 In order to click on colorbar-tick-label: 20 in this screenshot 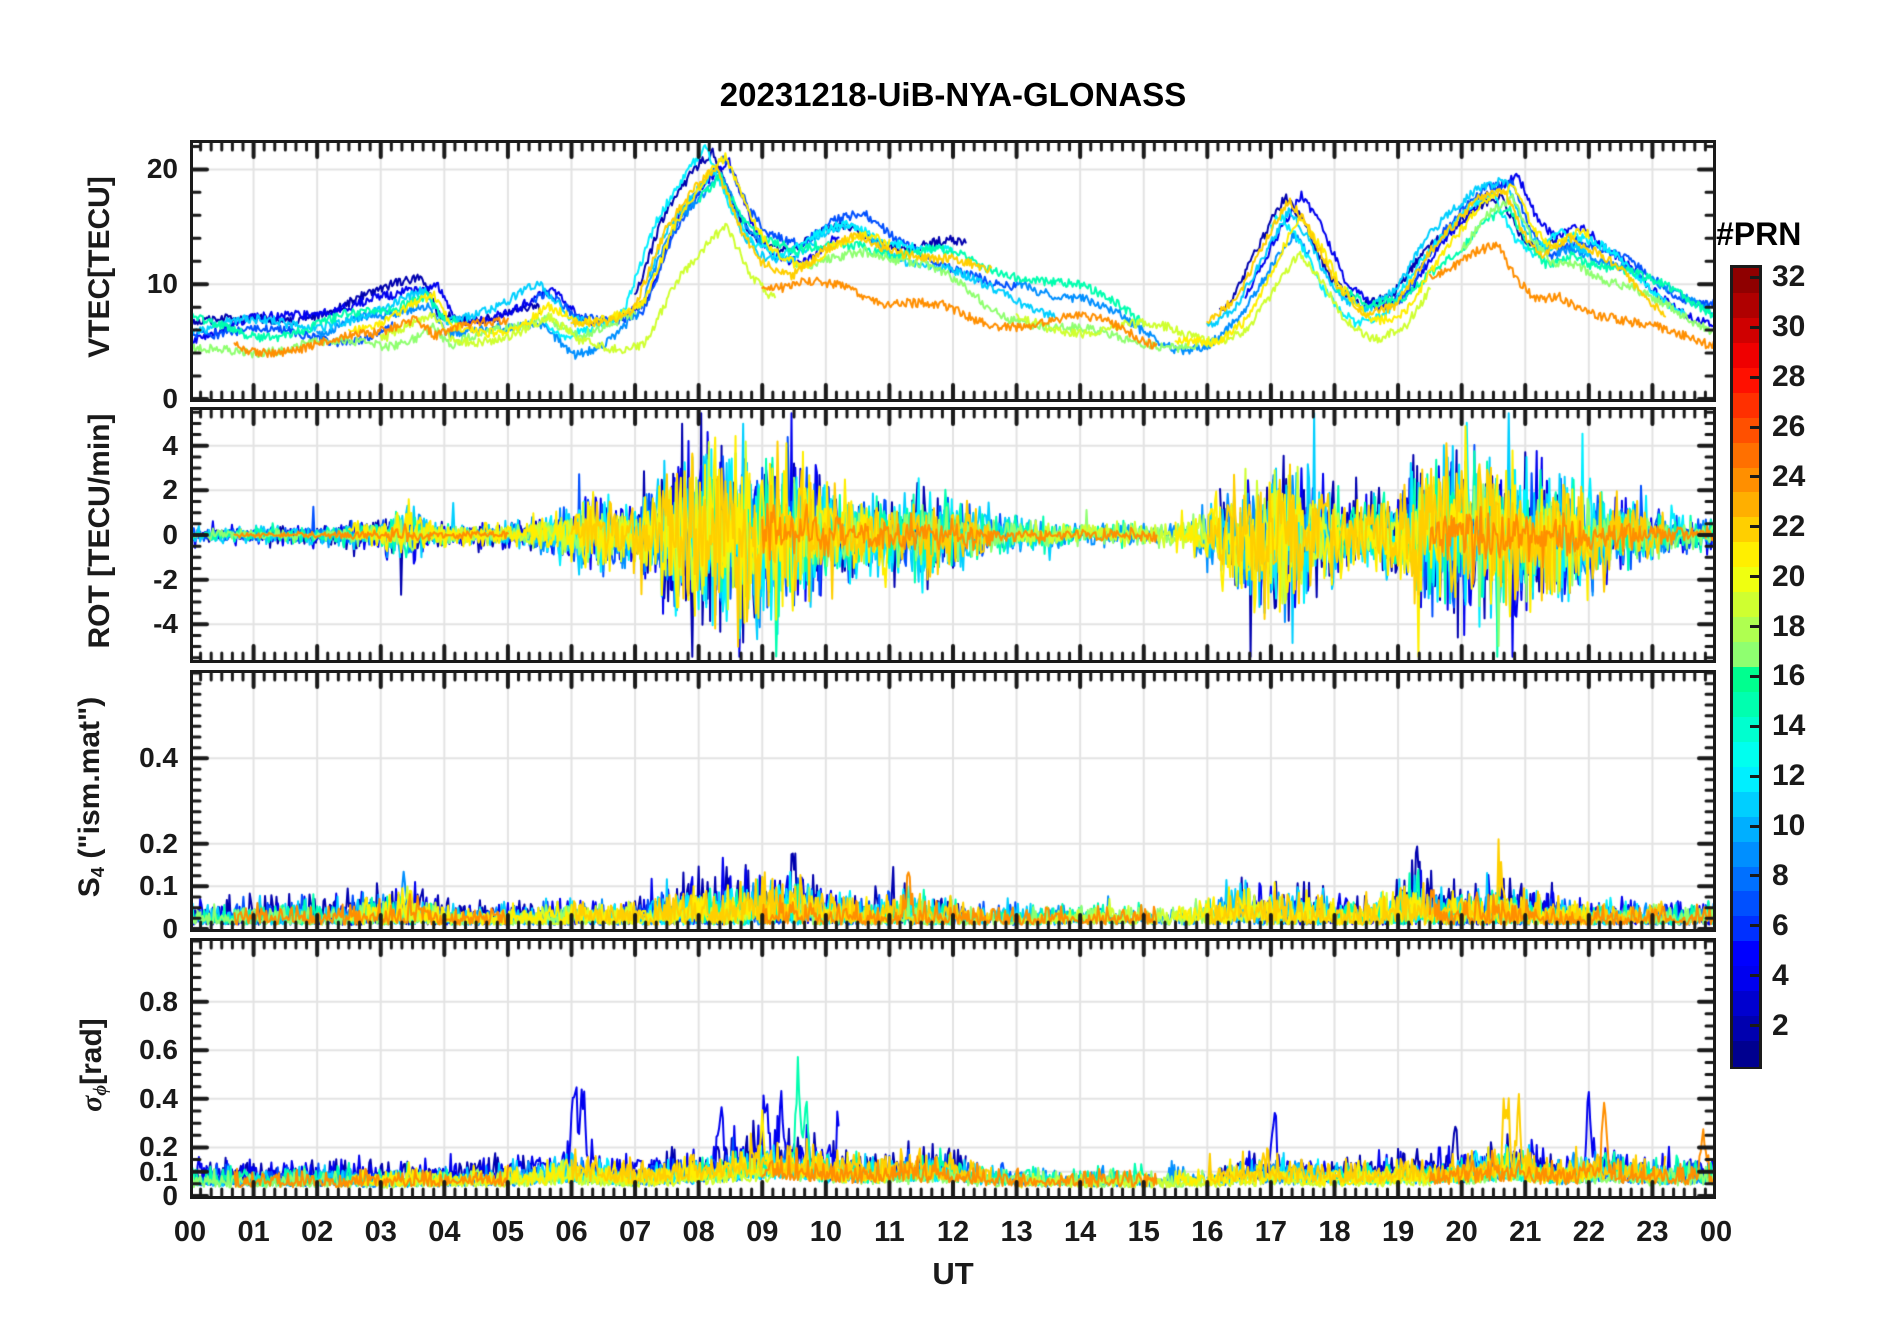, I will do `click(1789, 576)`.